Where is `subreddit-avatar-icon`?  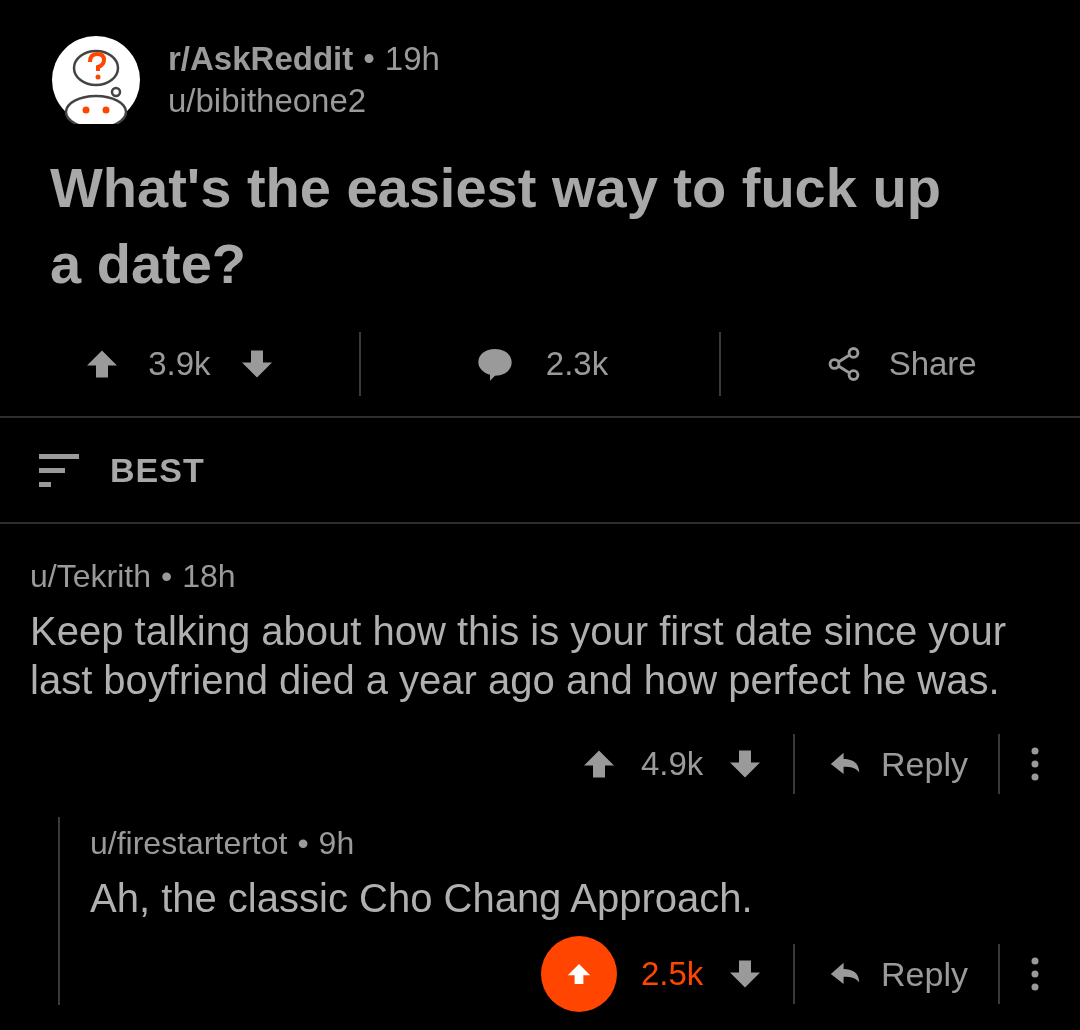
subreddit-avatar-icon is located at coordinates (96, 80).